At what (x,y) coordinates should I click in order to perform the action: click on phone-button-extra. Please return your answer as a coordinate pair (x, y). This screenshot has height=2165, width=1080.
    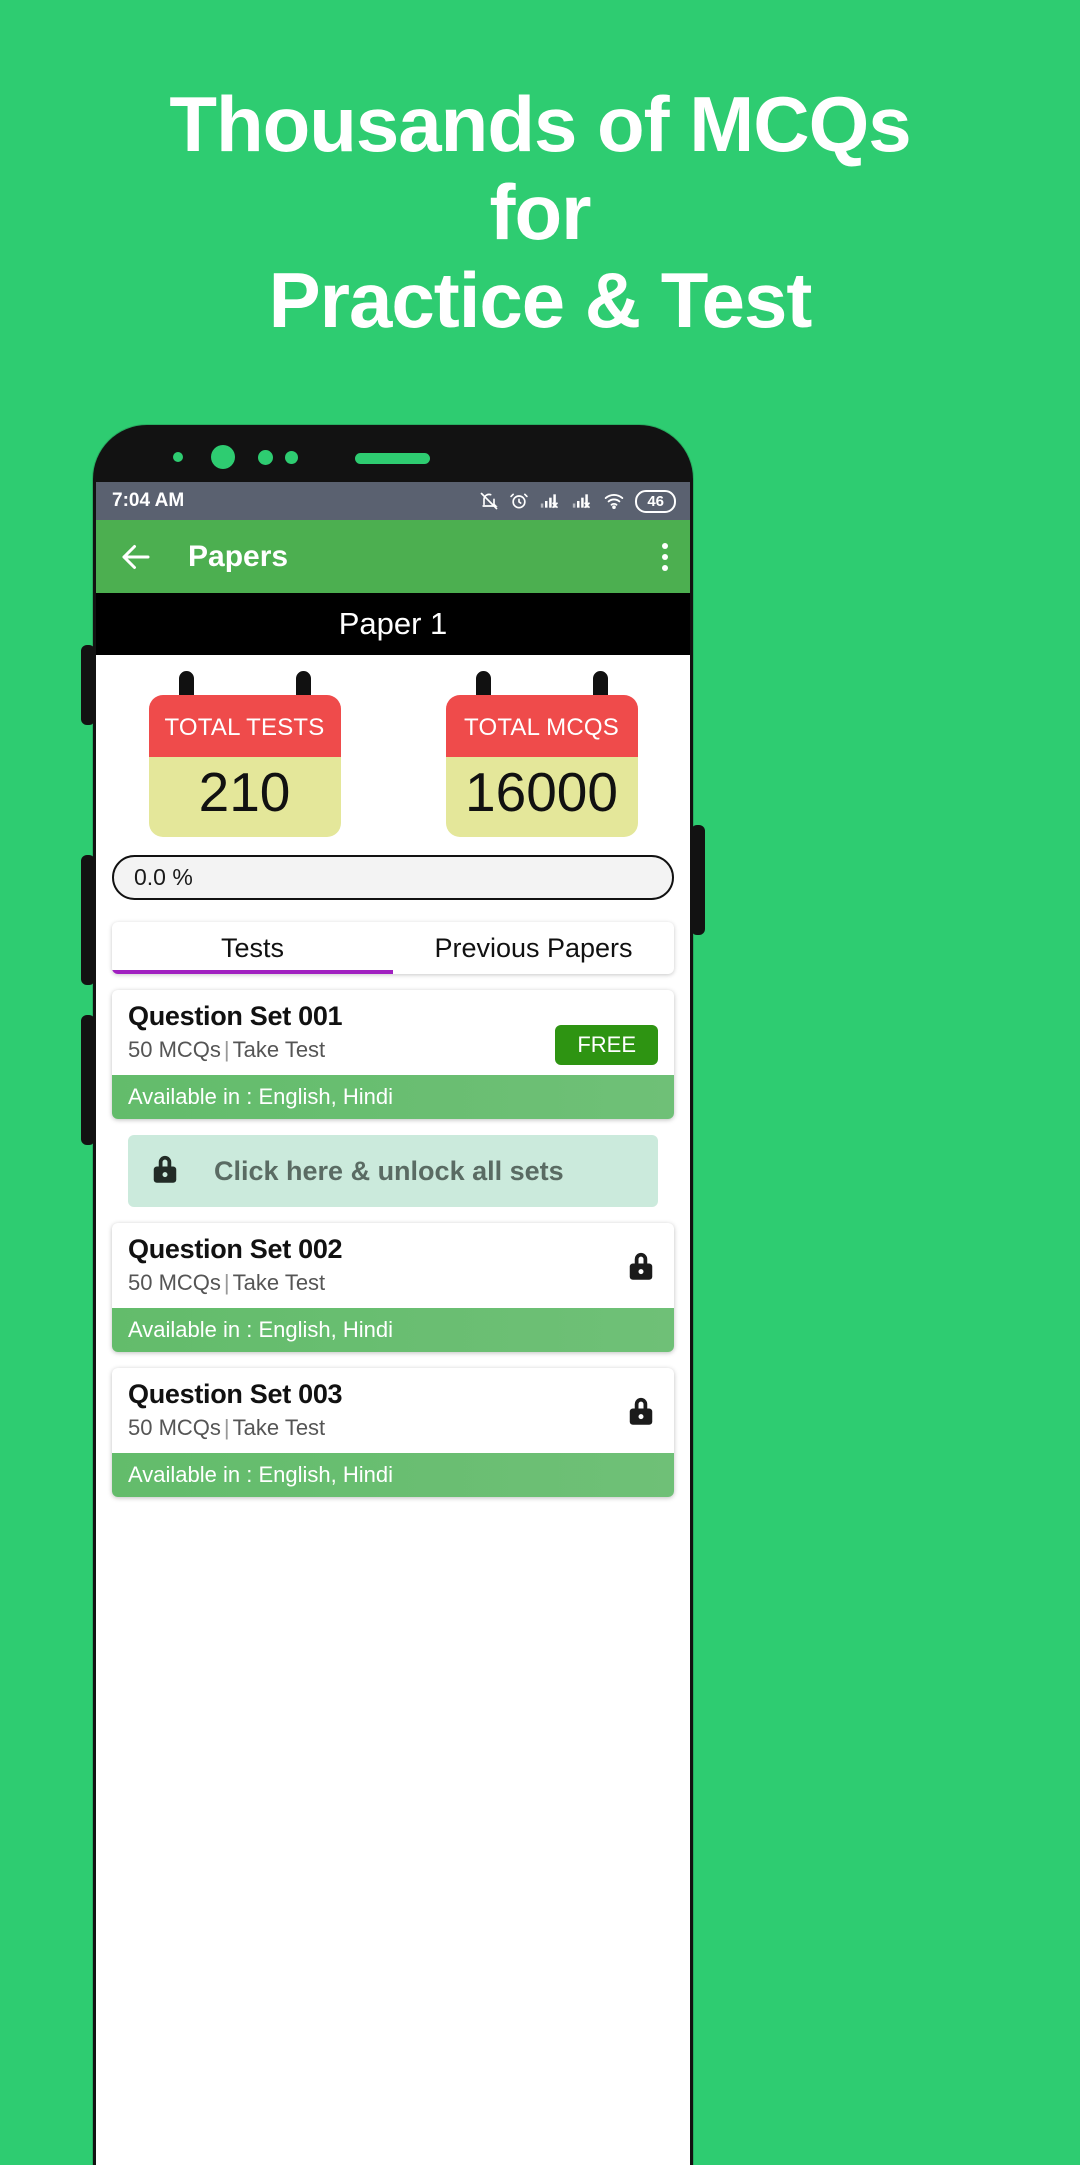
    Looking at the image, I should click on (88, 1080).